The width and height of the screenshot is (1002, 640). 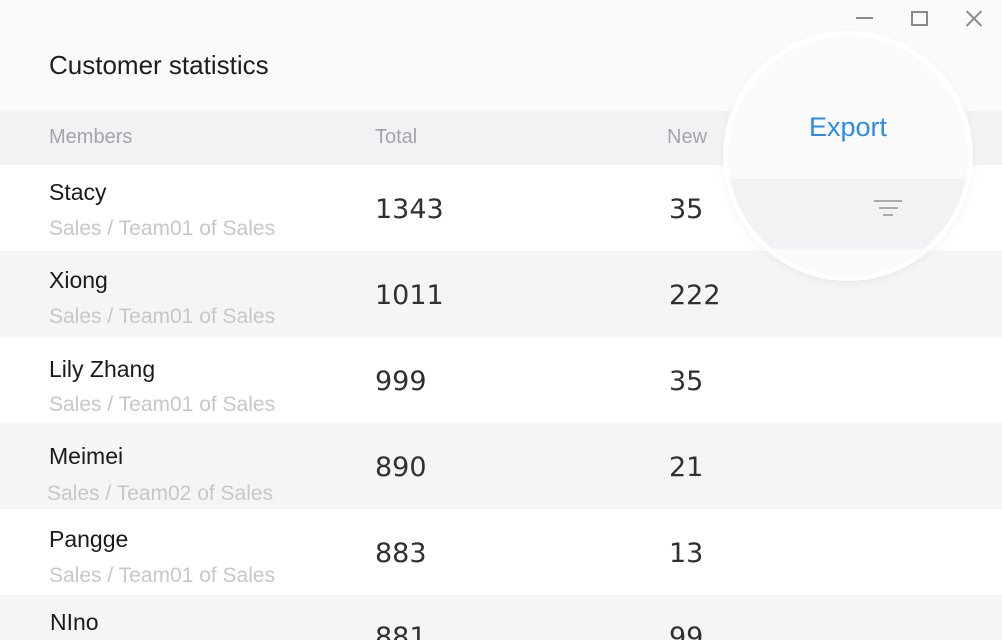 What do you see at coordinates (501, 617) in the screenshot?
I see `table-row: NIno 881 99` at bounding box center [501, 617].